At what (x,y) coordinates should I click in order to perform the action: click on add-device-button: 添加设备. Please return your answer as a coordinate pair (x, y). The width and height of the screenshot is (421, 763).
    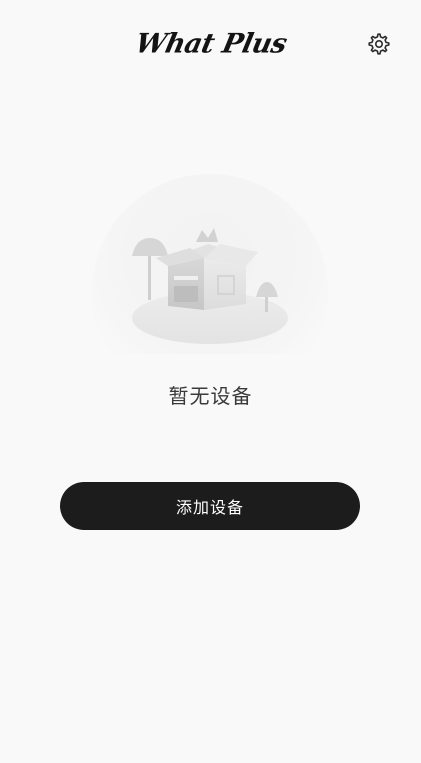
    Looking at the image, I should click on (210, 506).